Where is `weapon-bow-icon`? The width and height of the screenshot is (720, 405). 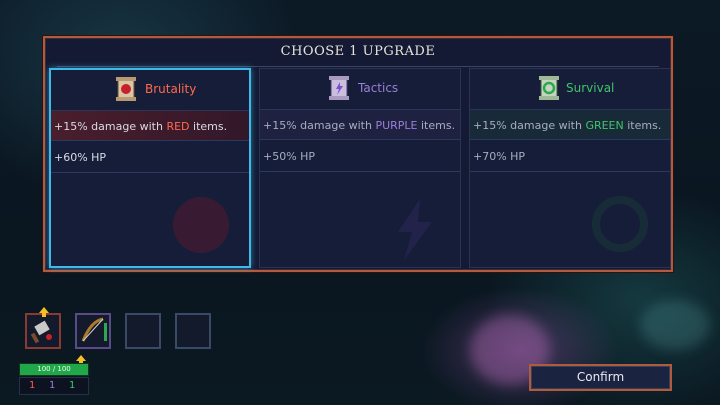
weapon-bow-icon is located at coordinates (94, 329).